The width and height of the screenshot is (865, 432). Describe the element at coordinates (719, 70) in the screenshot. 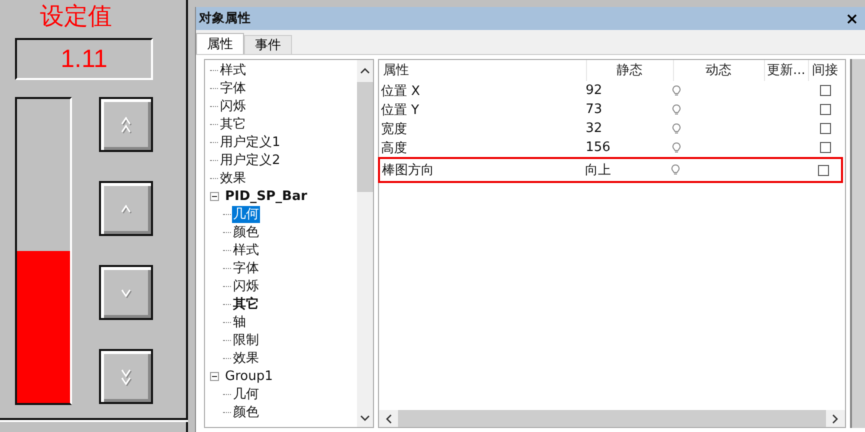

I see `column-header: 动态` at that location.